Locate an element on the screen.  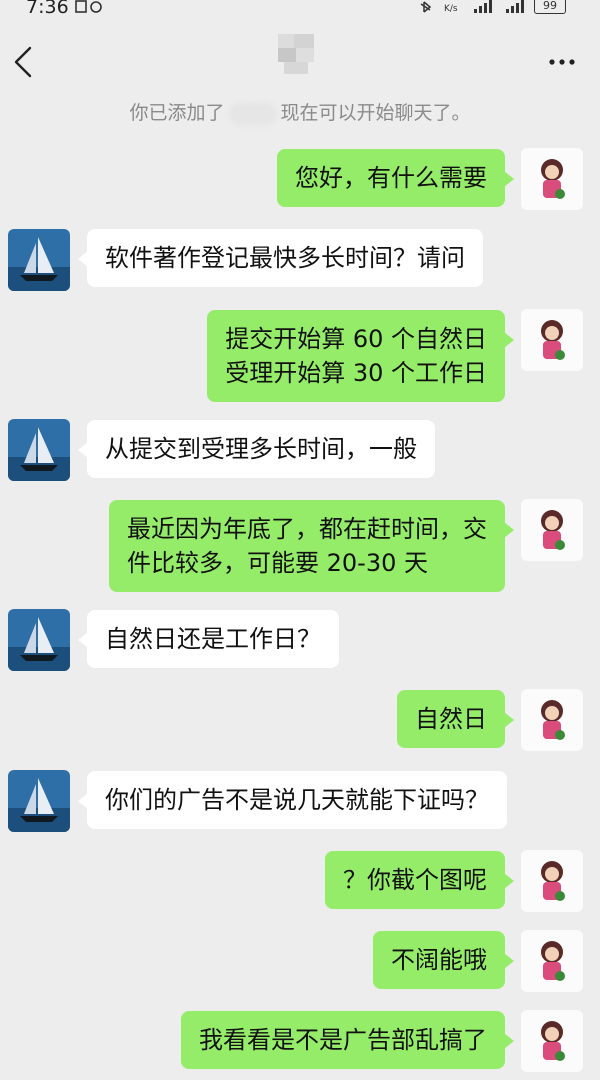
message-bubble-sent: 自然日 is located at coordinates (455, 719).